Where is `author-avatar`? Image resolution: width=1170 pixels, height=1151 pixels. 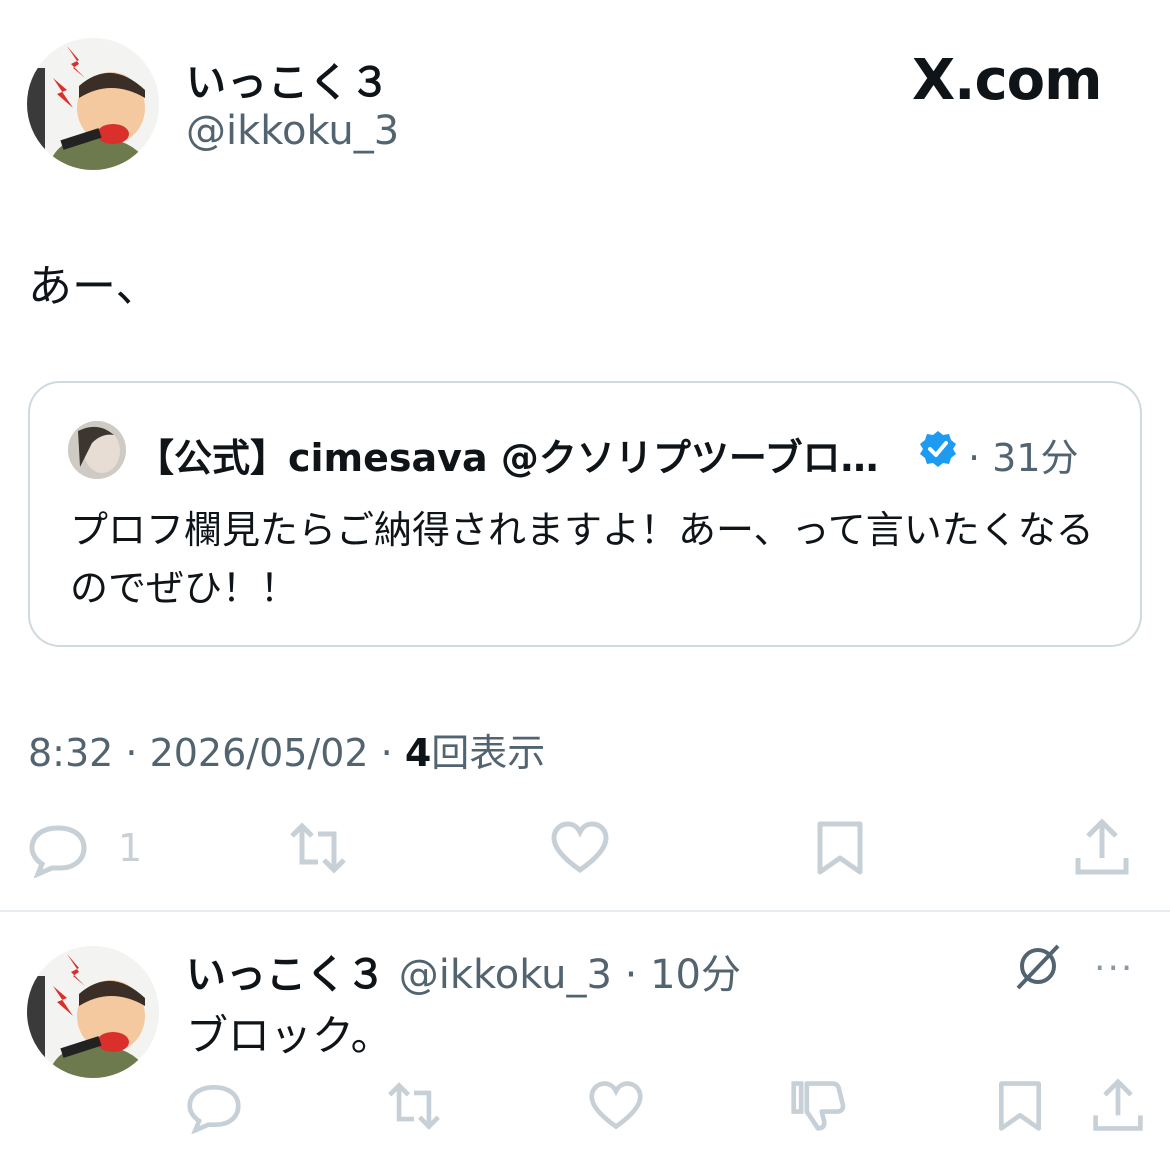
author-avatar is located at coordinates (93, 104).